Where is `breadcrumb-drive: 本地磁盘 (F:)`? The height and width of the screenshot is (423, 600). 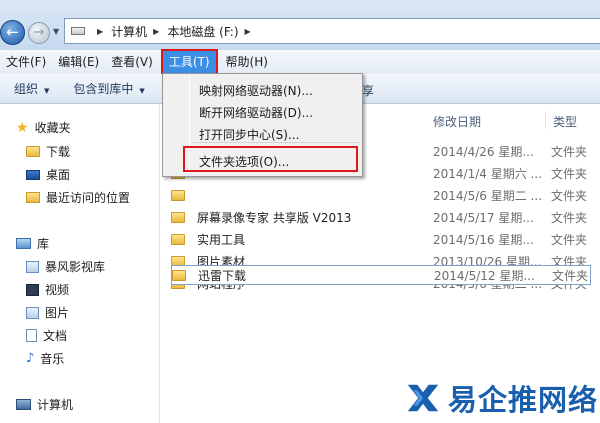
breadcrumb-drive: 本地磁盘 (F:) is located at coordinates (202, 31).